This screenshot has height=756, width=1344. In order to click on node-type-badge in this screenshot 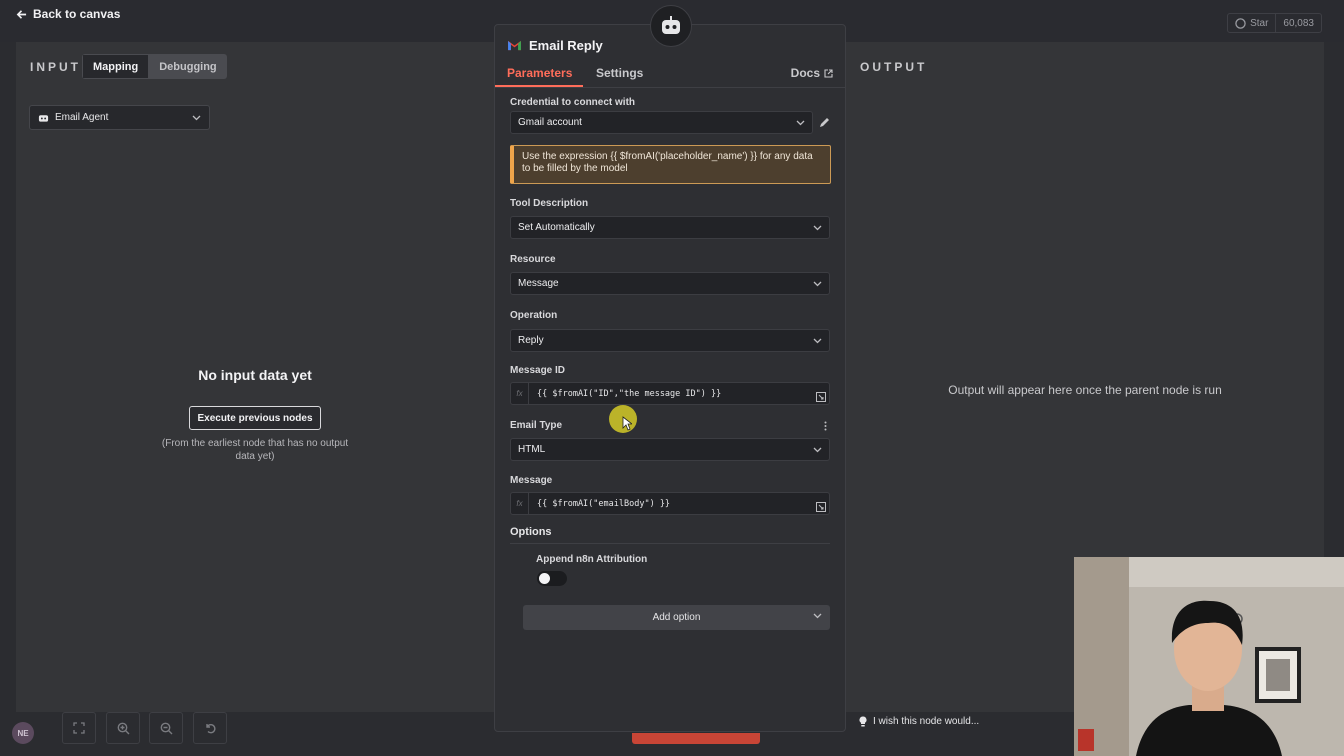, I will do `click(671, 26)`.